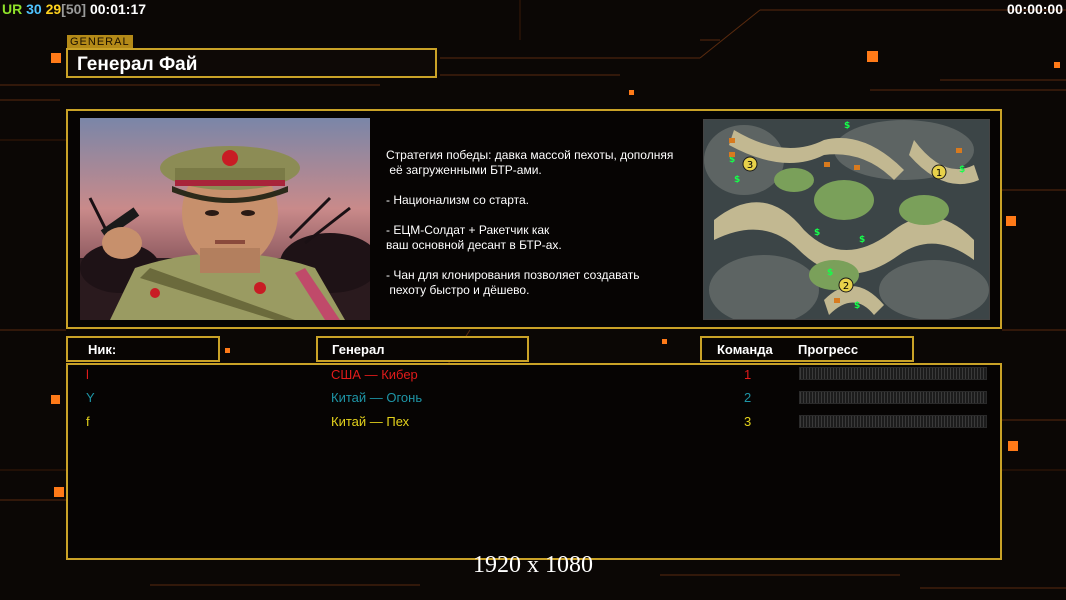 This screenshot has width=1066, height=600. What do you see at coordinates (846, 219) in the screenshot?
I see `minimap: $ $ $ $ $ $ $ $ 1 2 3` at bounding box center [846, 219].